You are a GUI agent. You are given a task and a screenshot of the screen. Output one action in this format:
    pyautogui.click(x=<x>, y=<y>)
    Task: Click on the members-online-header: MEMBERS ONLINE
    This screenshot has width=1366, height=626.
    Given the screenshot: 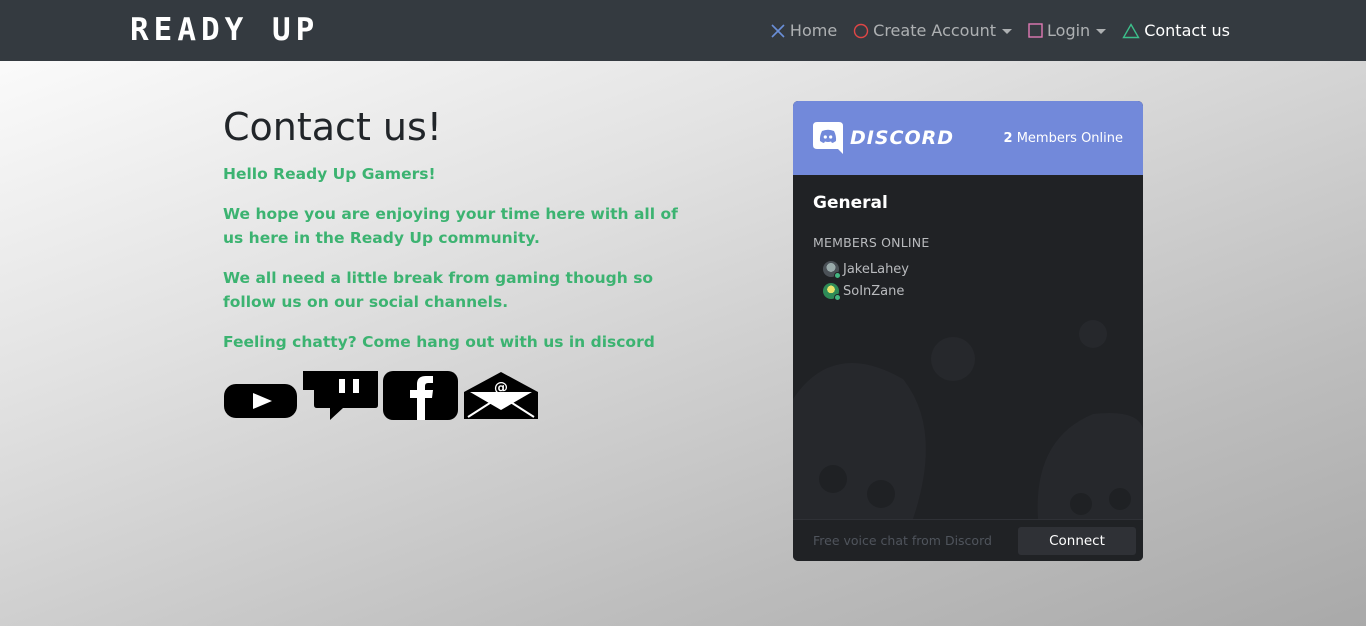 What is the action you would take?
    pyautogui.click(x=871, y=242)
    